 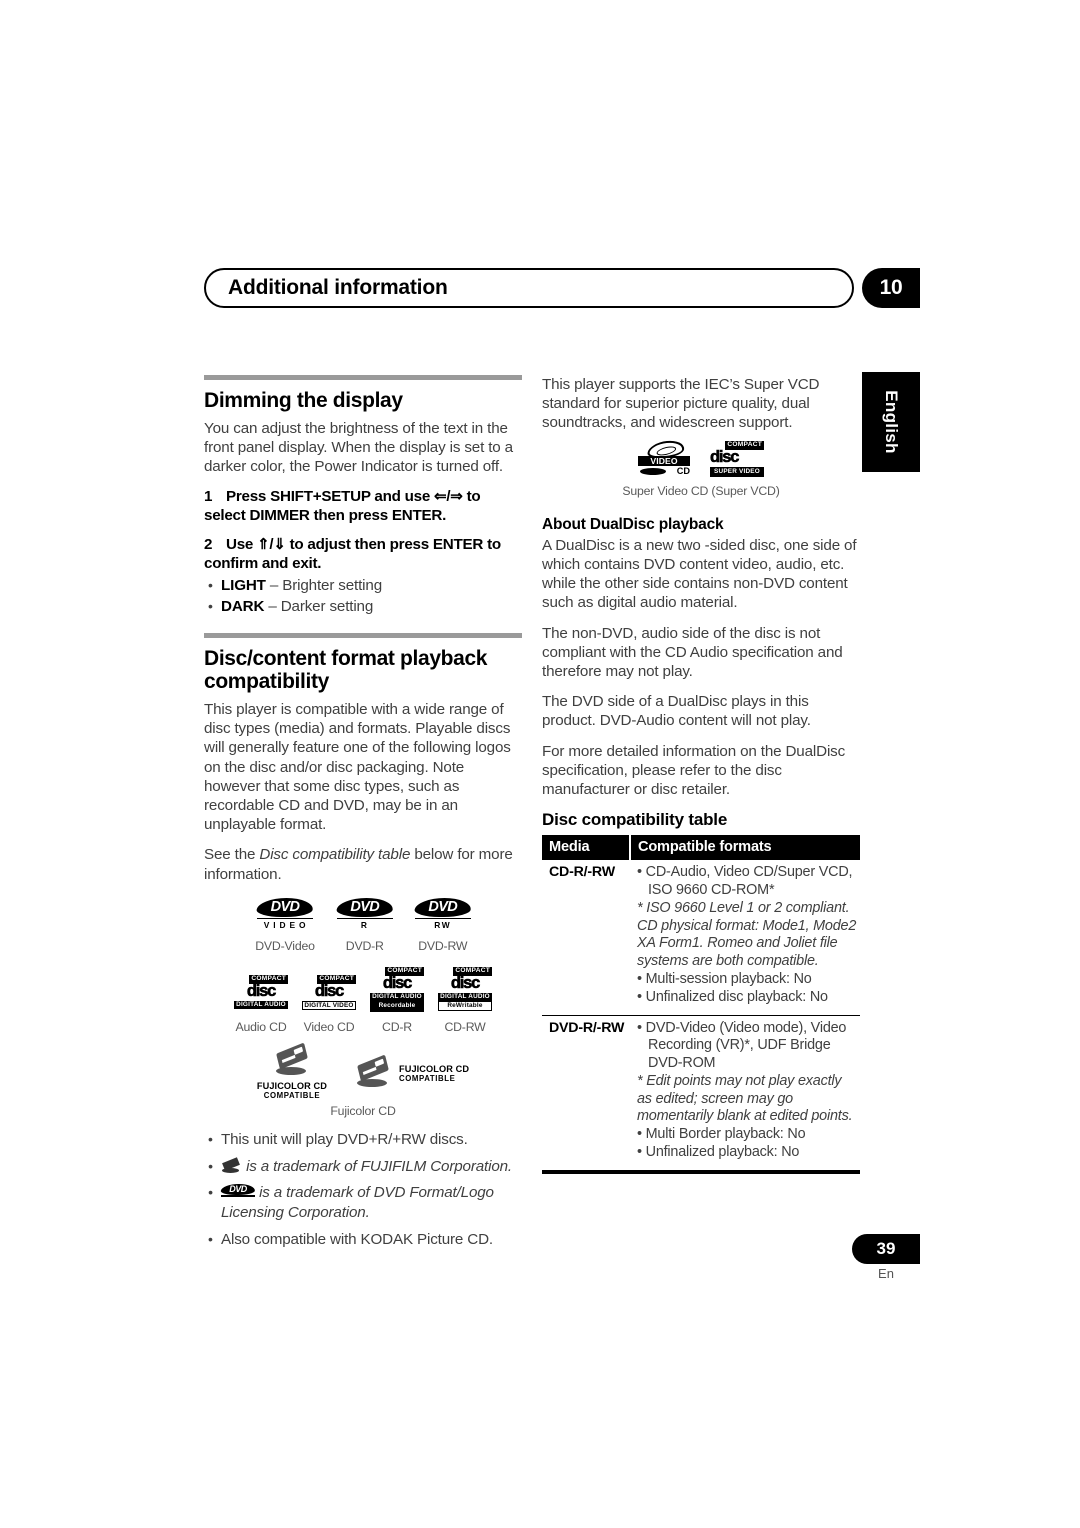 What do you see at coordinates (303, 400) in the screenshot?
I see `heading-dimming-the-display: Dimming the display` at bounding box center [303, 400].